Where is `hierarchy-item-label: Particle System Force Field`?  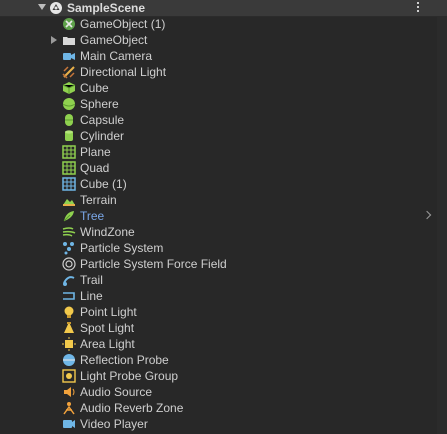
hierarchy-item-label: Particle System Force Field is located at coordinates (153, 264).